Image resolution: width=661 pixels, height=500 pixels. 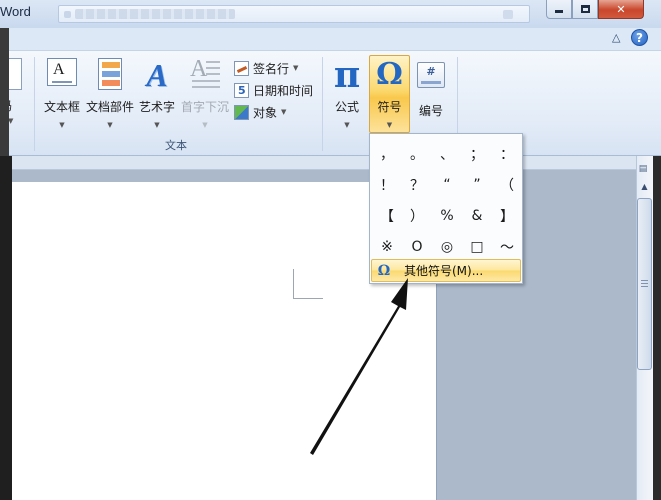 What do you see at coordinates (241, 112) in the screenshot?
I see `object-icon` at bounding box center [241, 112].